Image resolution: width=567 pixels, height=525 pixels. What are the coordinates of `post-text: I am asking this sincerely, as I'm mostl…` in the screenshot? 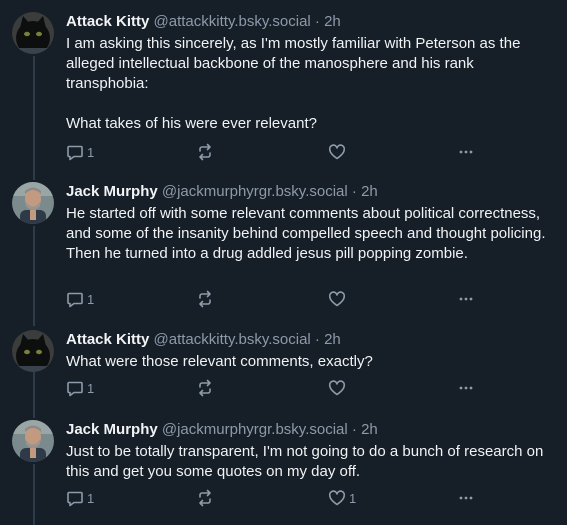 It's located at (293, 83).